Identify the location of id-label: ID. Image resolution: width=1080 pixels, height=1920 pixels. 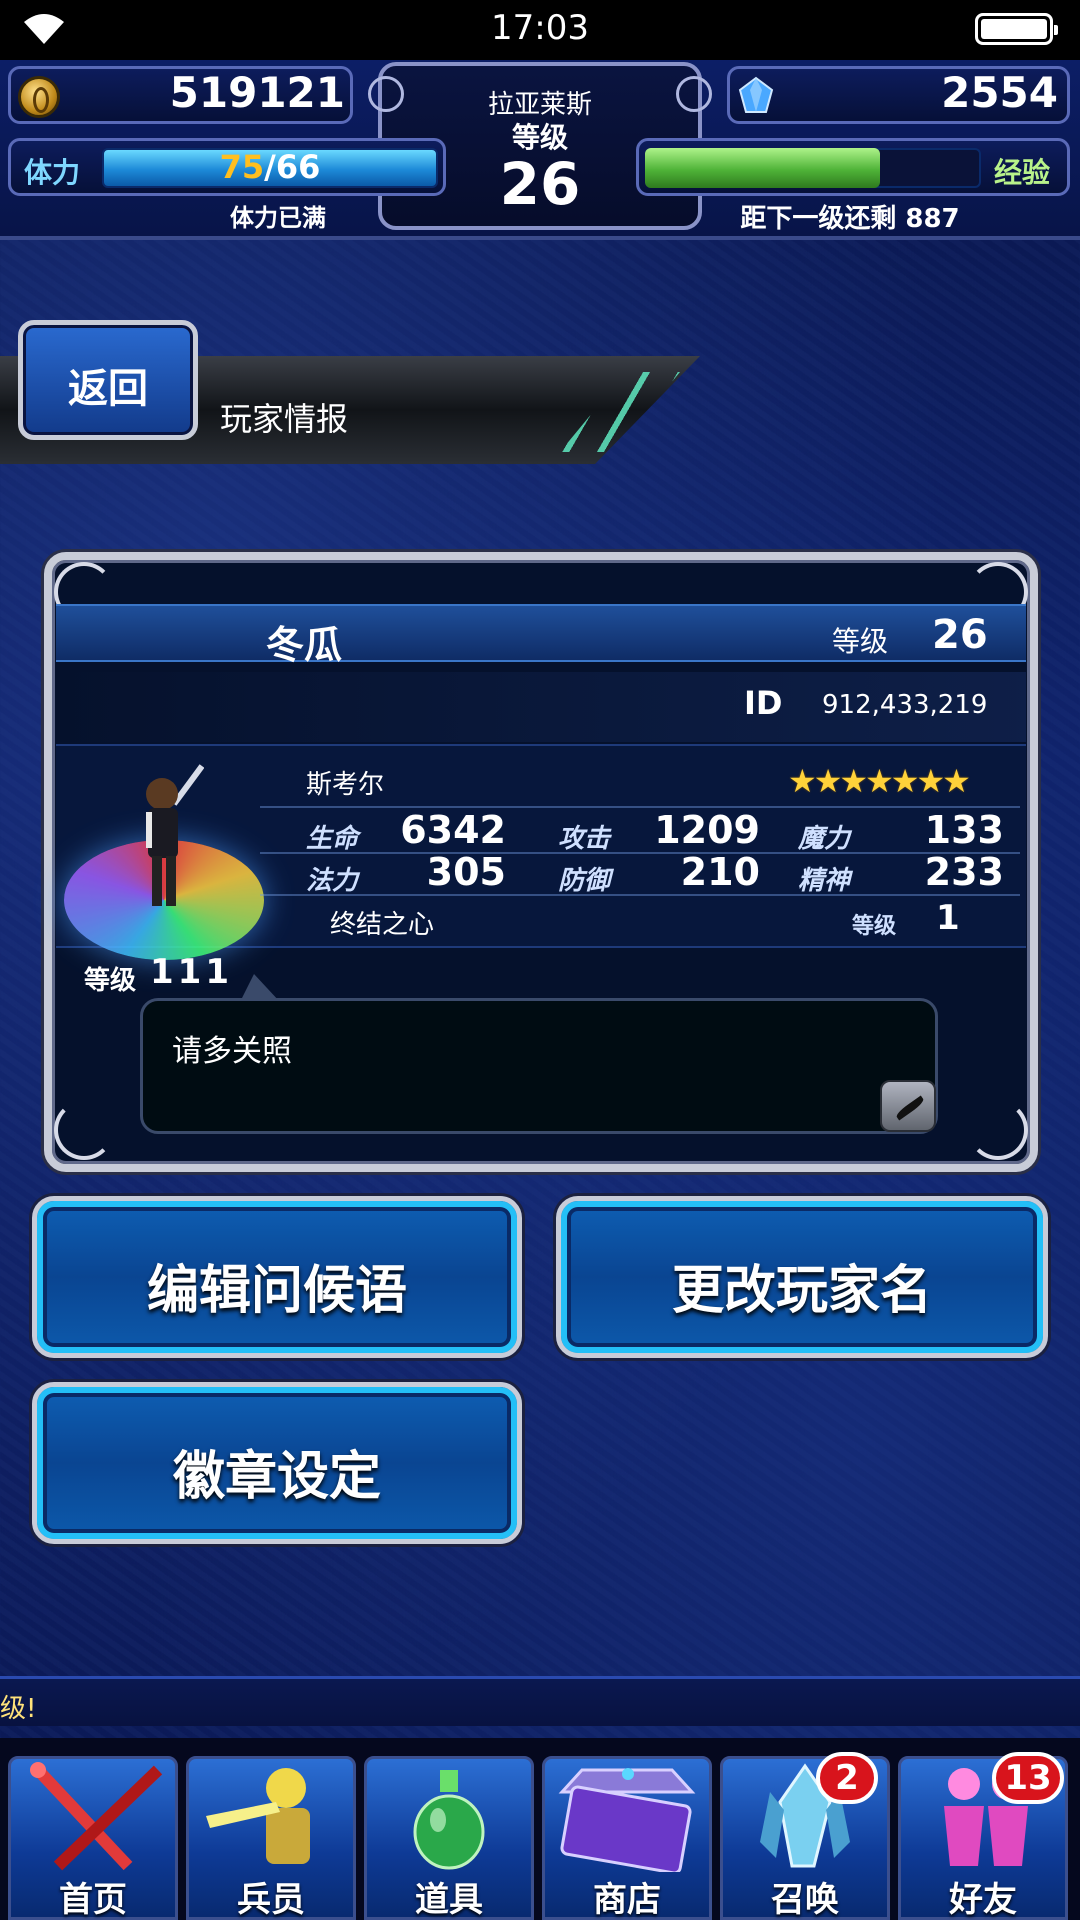
(763, 703).